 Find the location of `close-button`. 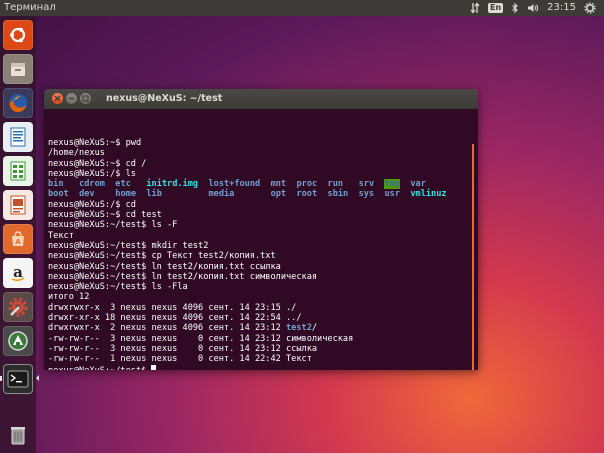

close-button is located at coordinates (57, 98).